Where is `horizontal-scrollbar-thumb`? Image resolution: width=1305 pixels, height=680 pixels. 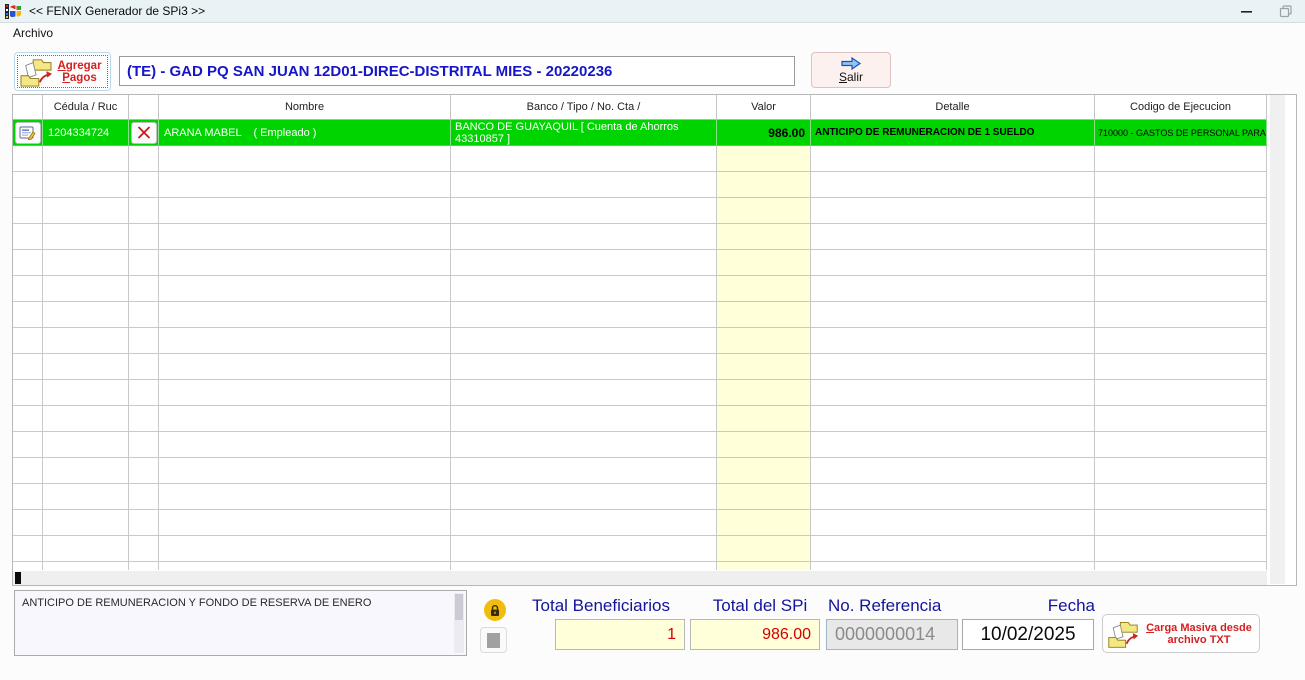 horizontal-scrollbar-thumb is located at coordinates (18, 578).